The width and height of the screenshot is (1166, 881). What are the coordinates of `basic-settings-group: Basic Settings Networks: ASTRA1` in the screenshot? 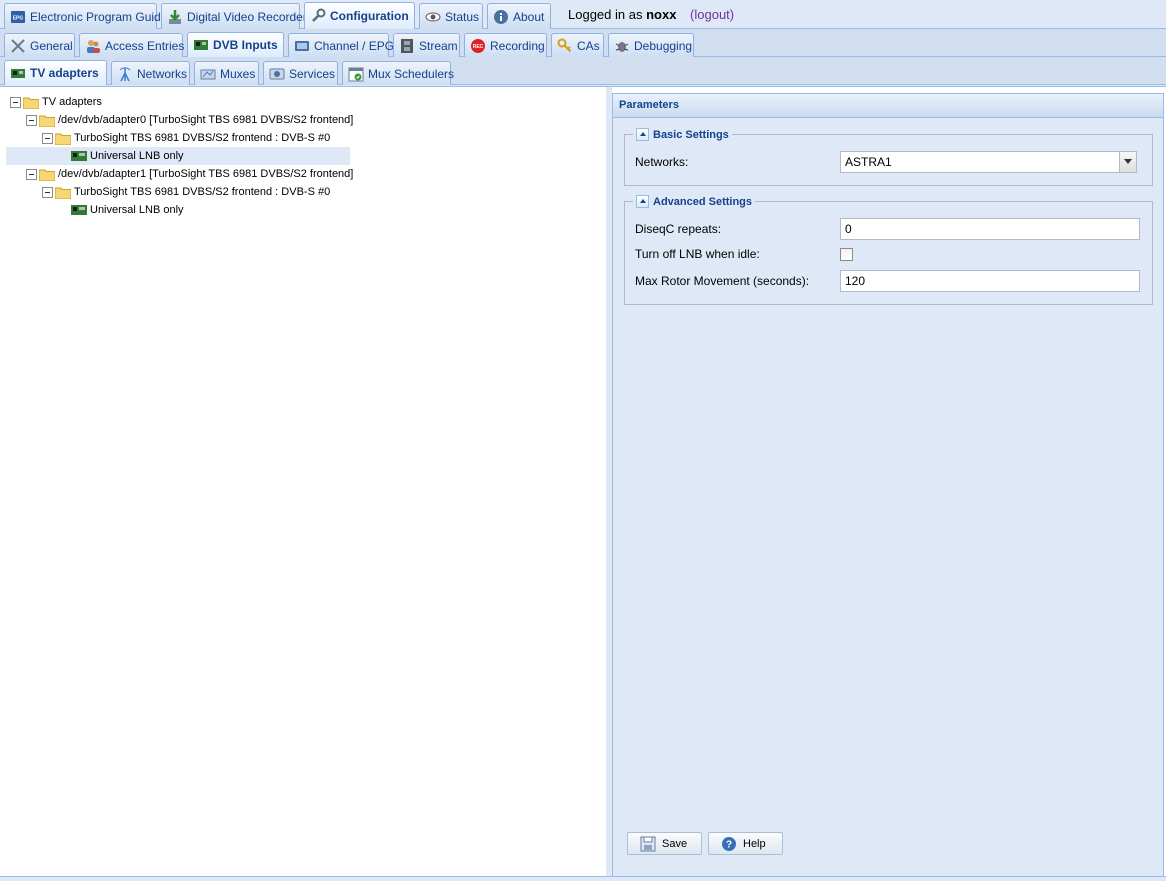 It's located at (888, 157).